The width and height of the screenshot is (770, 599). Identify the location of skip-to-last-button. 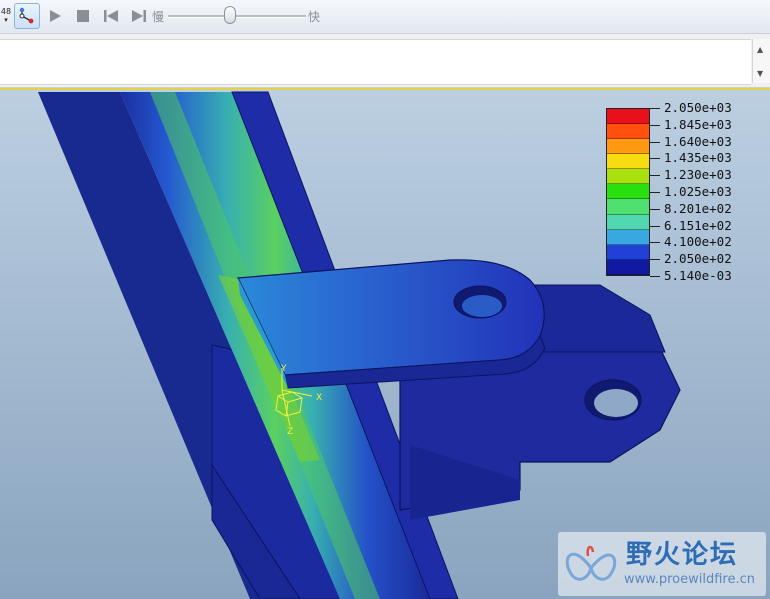
(139, 16).